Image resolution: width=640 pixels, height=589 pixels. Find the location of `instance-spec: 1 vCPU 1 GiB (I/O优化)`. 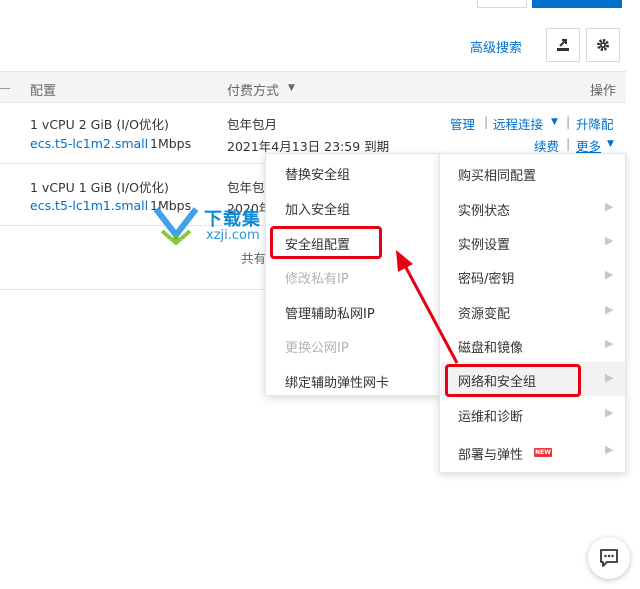

instance-spec: 1 vCPU 1 GiB (I/O优化) is located at coordinates (99, 187).